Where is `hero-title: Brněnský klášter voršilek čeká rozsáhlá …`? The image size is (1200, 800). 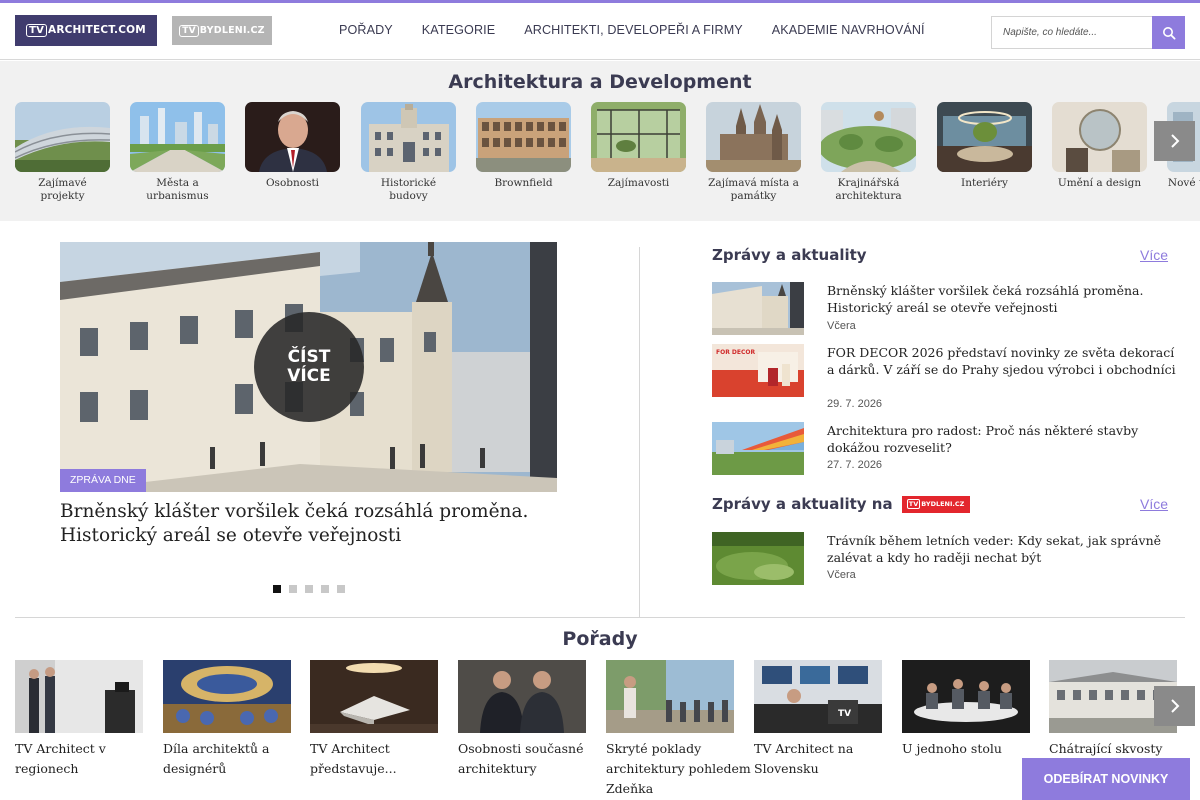 hero-title: Brněnský klášter voršilek čeká rozsáhlá … is located at coordinates (320, 524).